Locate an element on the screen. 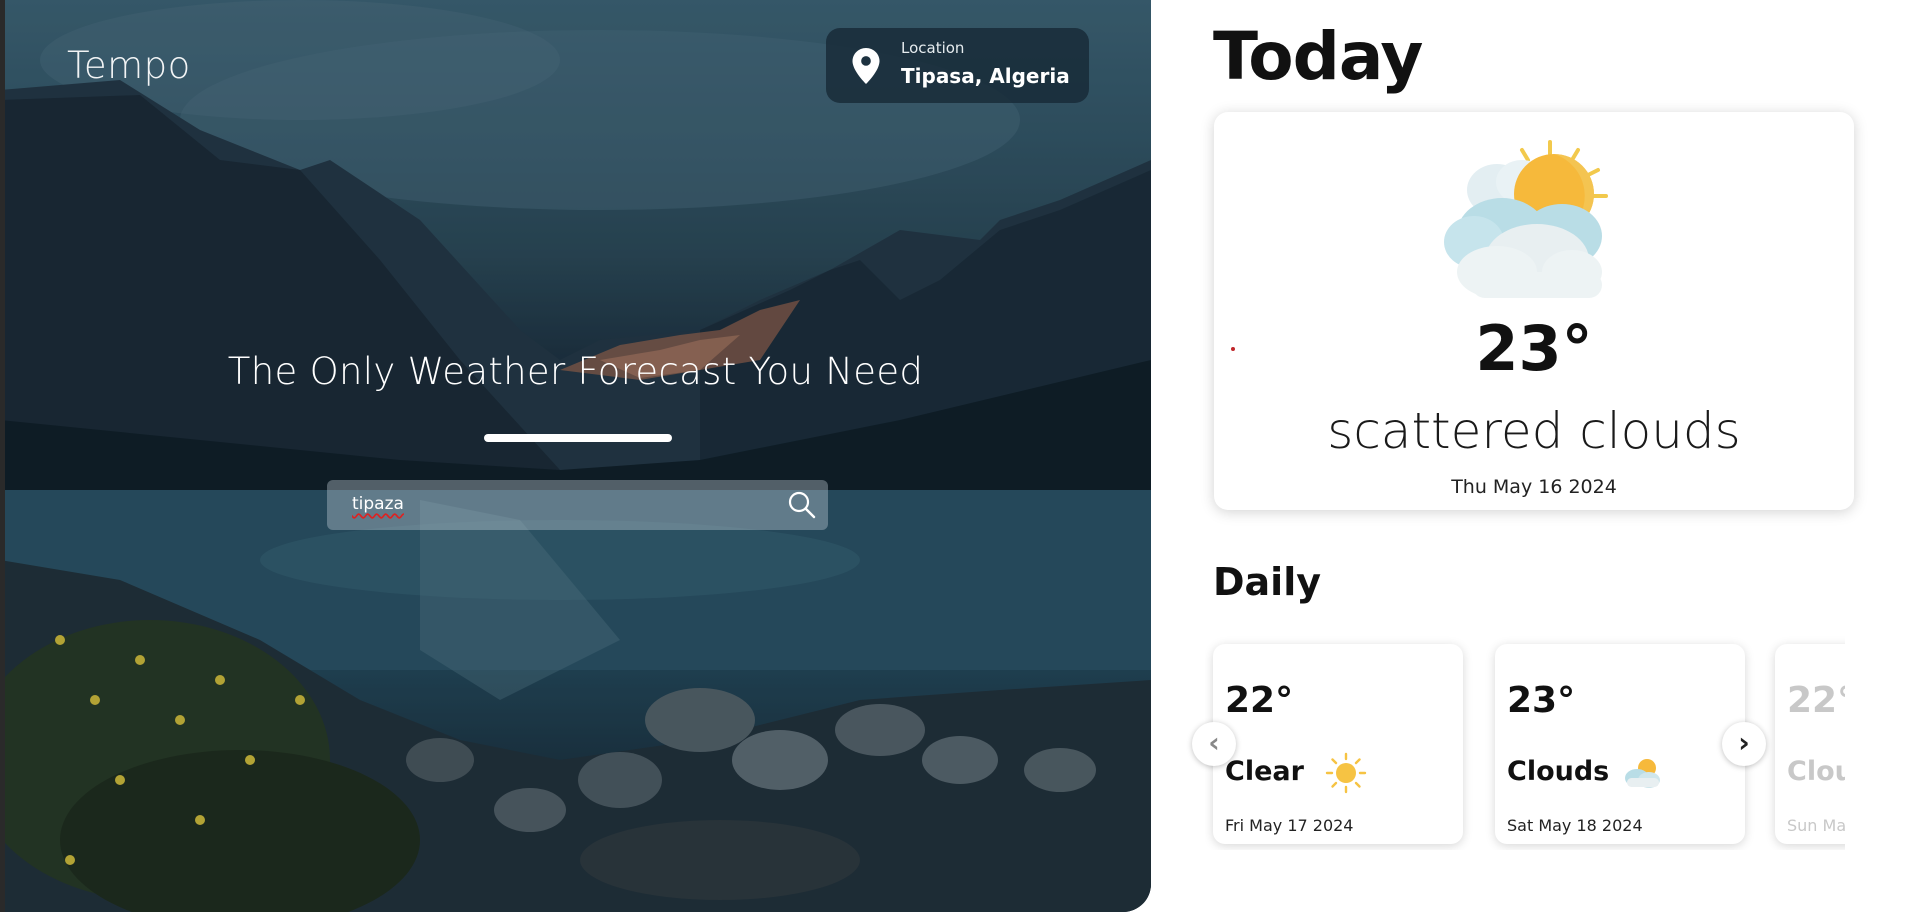 Image resolution: width=1918 pixels, height=912 pixels. search-field: tipaza is located at coordinates (577, 505).